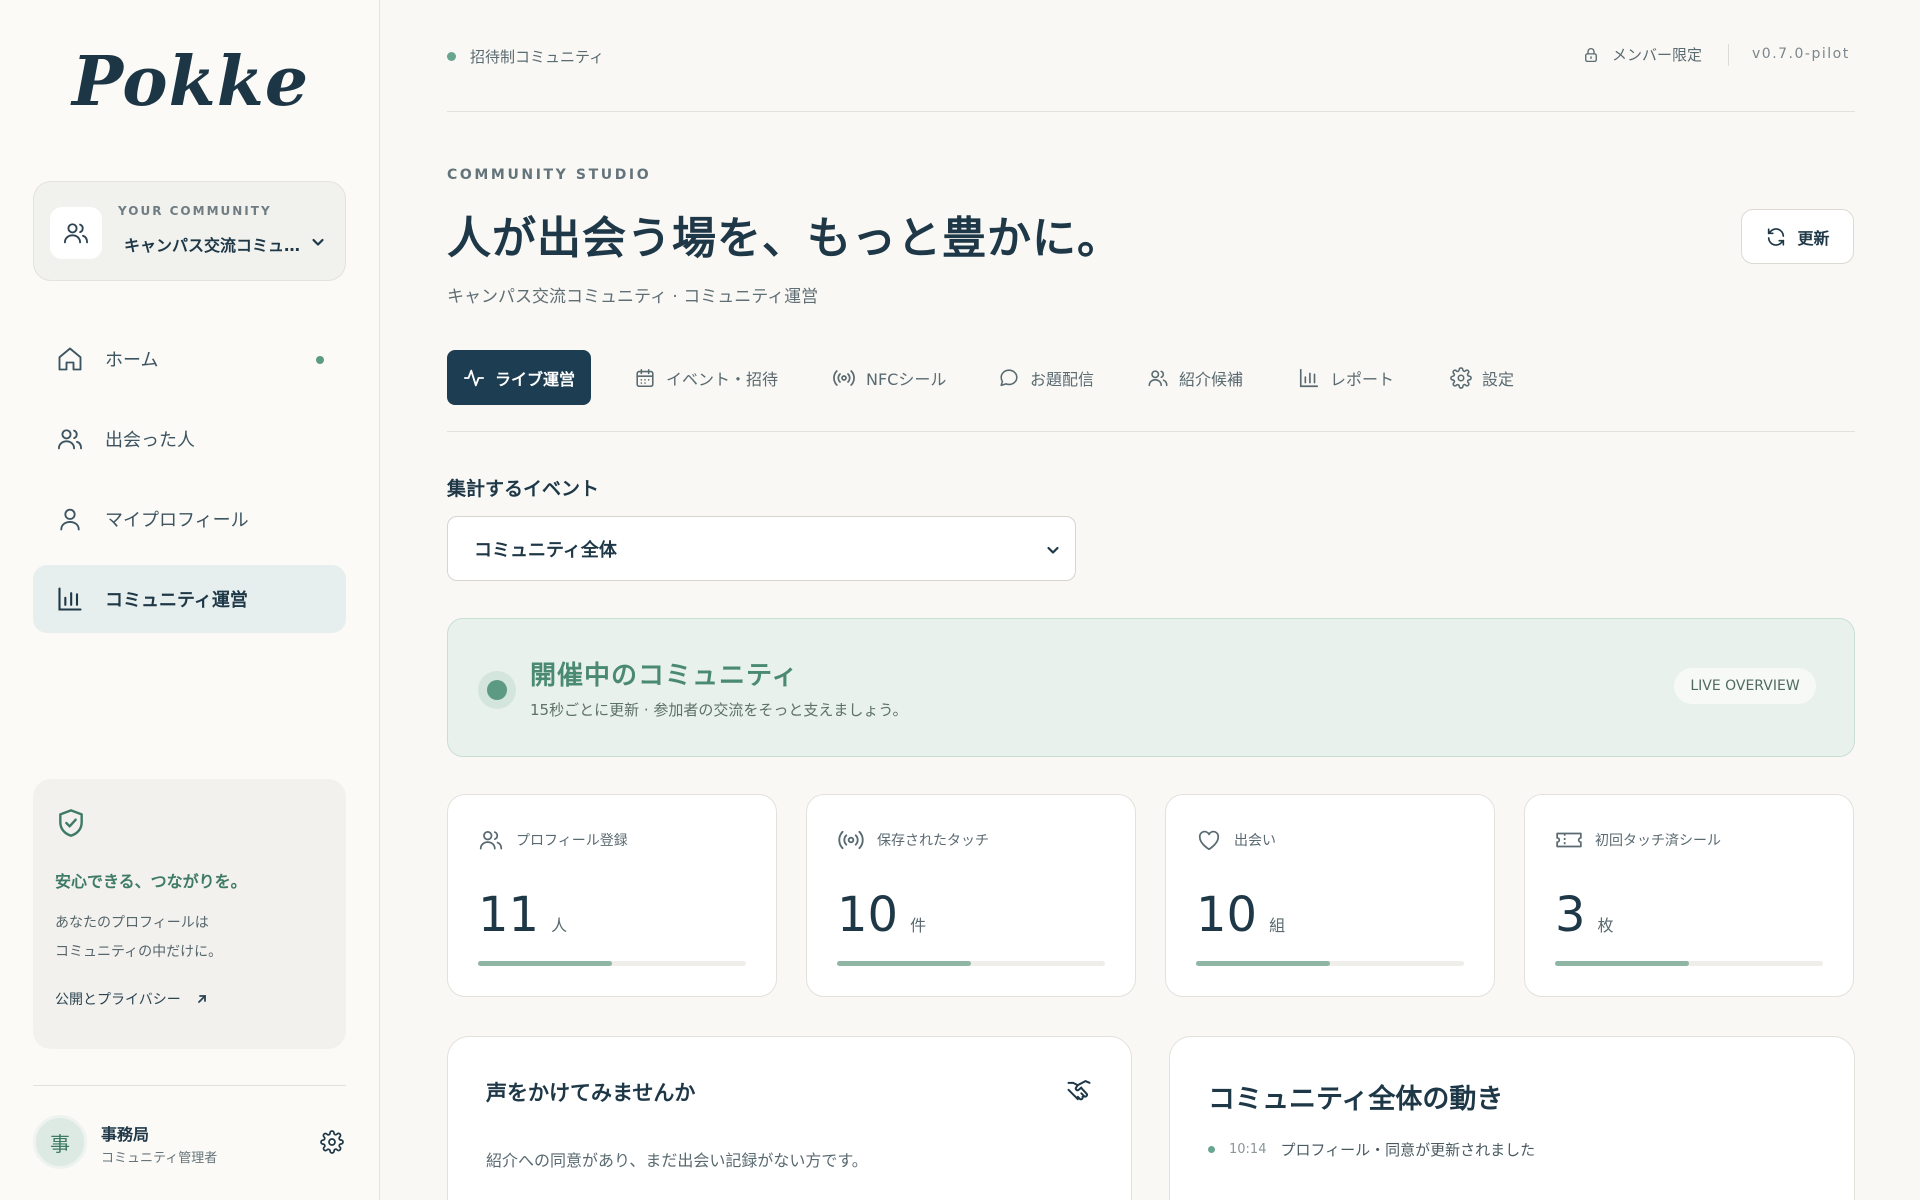  What do you see at coordinates (1570, 915) in the screenshot?
I see `stat-number: 3` at bounding box center [1570, 915].